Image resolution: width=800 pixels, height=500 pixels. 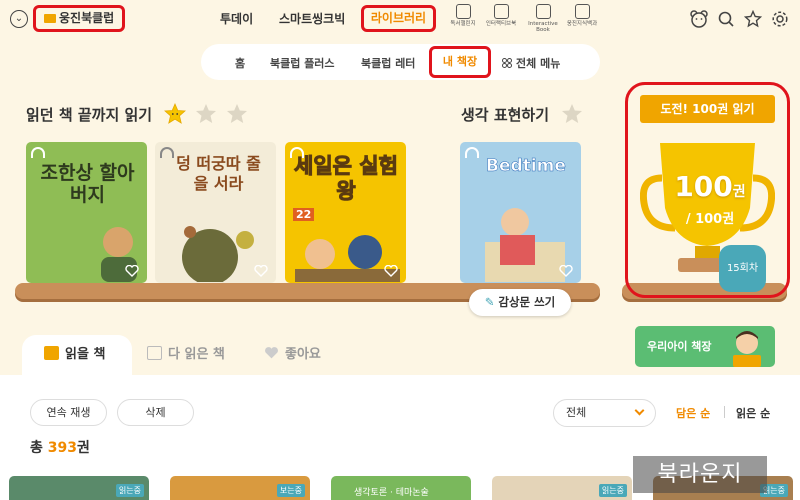 What do you see at coordinates (19, 19) in the screenshot?
I see `chevron-down-icon: ⌄` at bounding box center [19, 19].